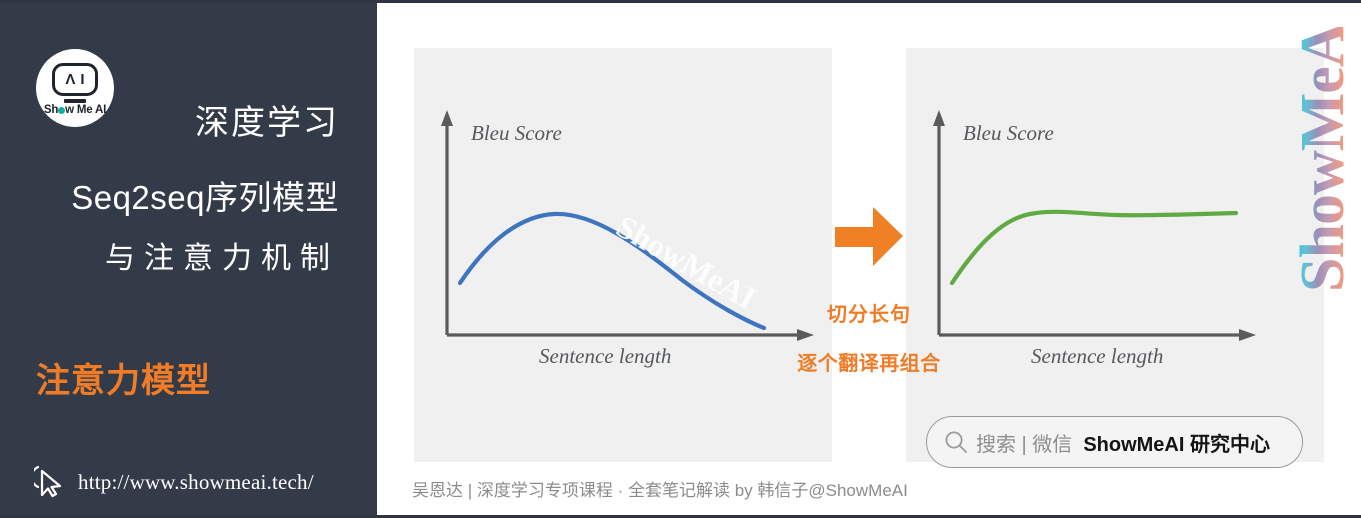 The image size is (1361, 518). Describe the element at coordinates (1247, 335) in the screenshot. I see `x-axis-arrow-right` at that location.